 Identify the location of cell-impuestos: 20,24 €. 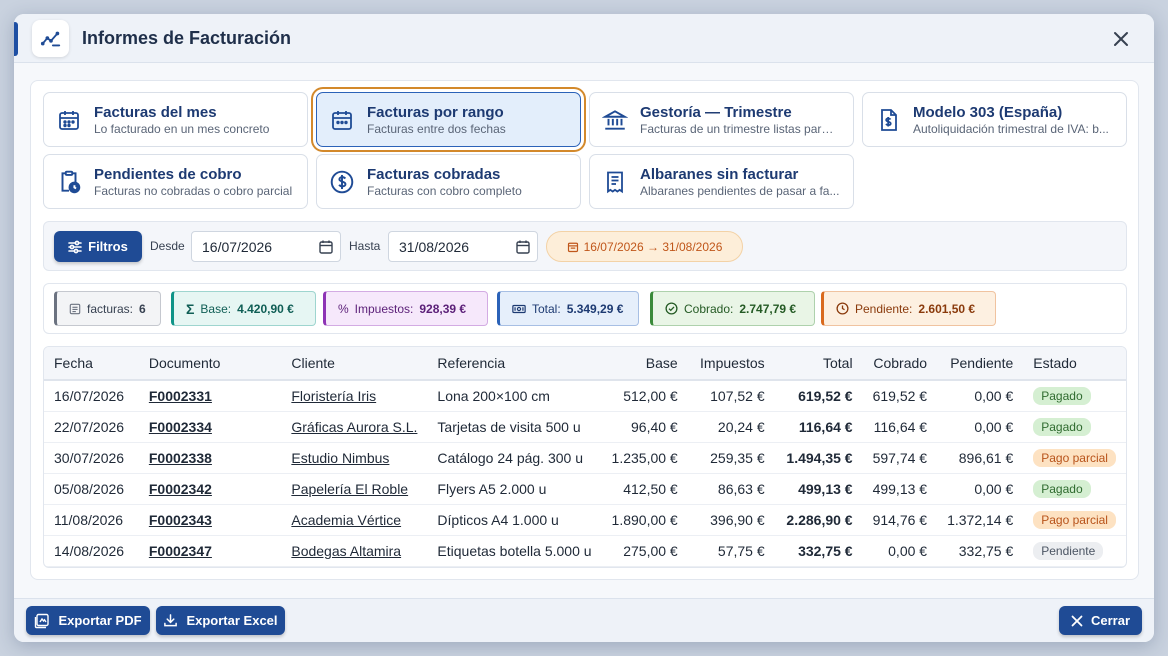
(741, 426).